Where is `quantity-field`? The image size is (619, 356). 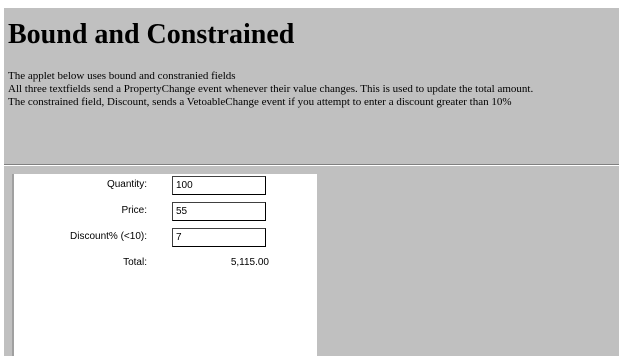
quantity-field is located at coordinates (219, 185).